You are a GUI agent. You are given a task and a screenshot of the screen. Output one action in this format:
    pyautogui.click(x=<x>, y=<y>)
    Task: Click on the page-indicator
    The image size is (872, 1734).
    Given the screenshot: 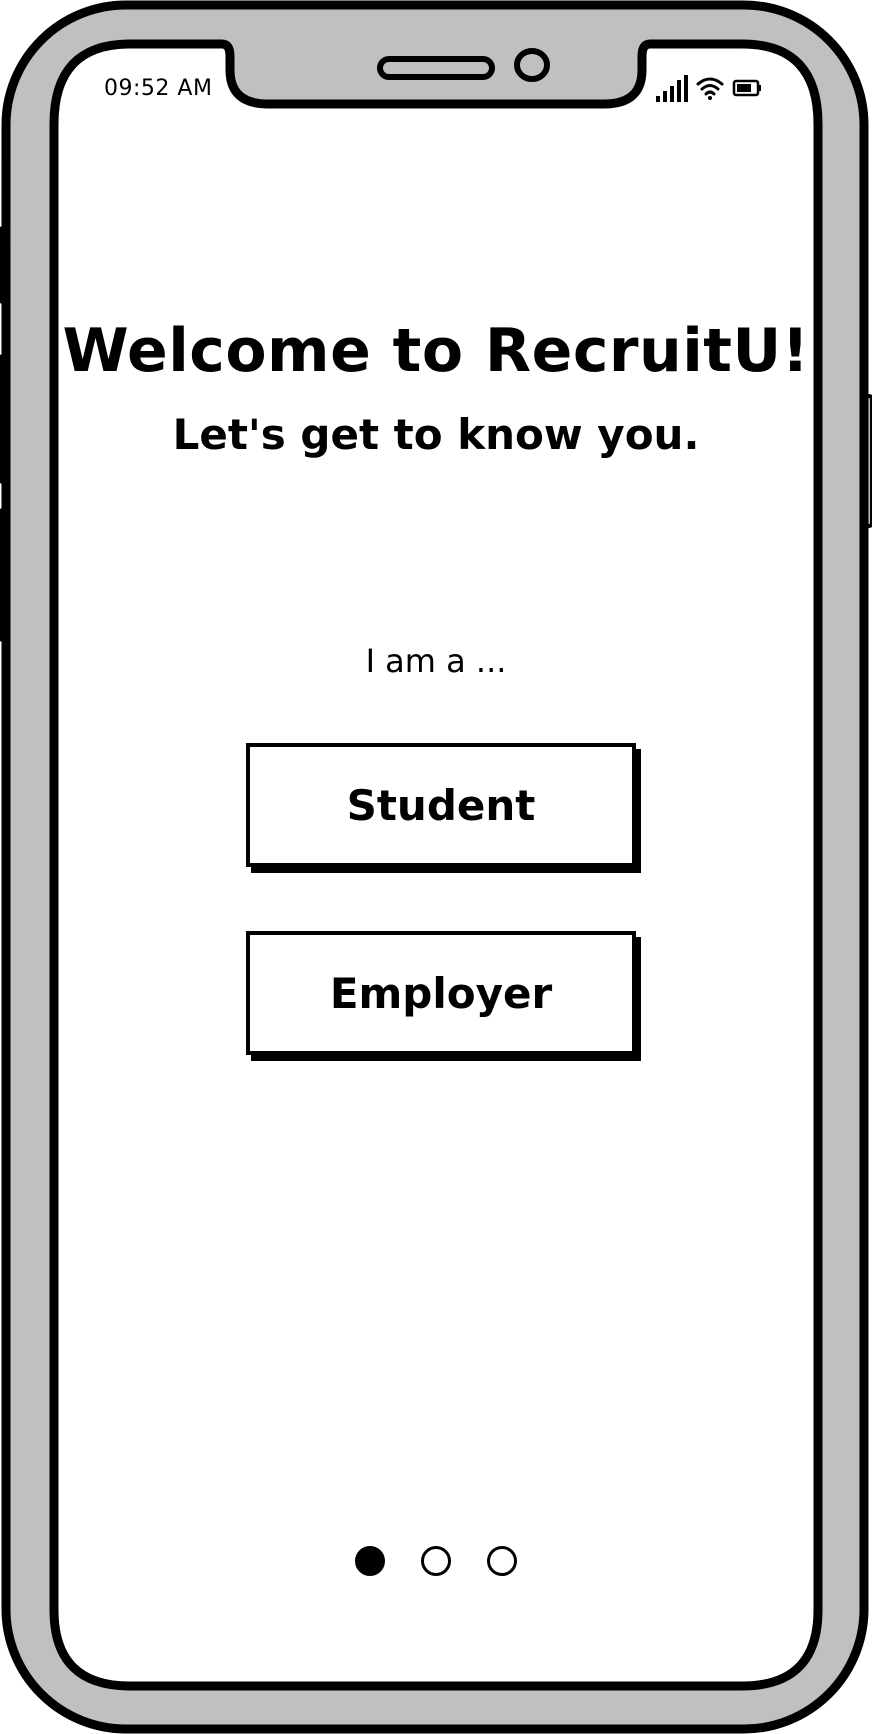 What is the action you would take?
    pyautogui.click(x=436, y=1561)
    